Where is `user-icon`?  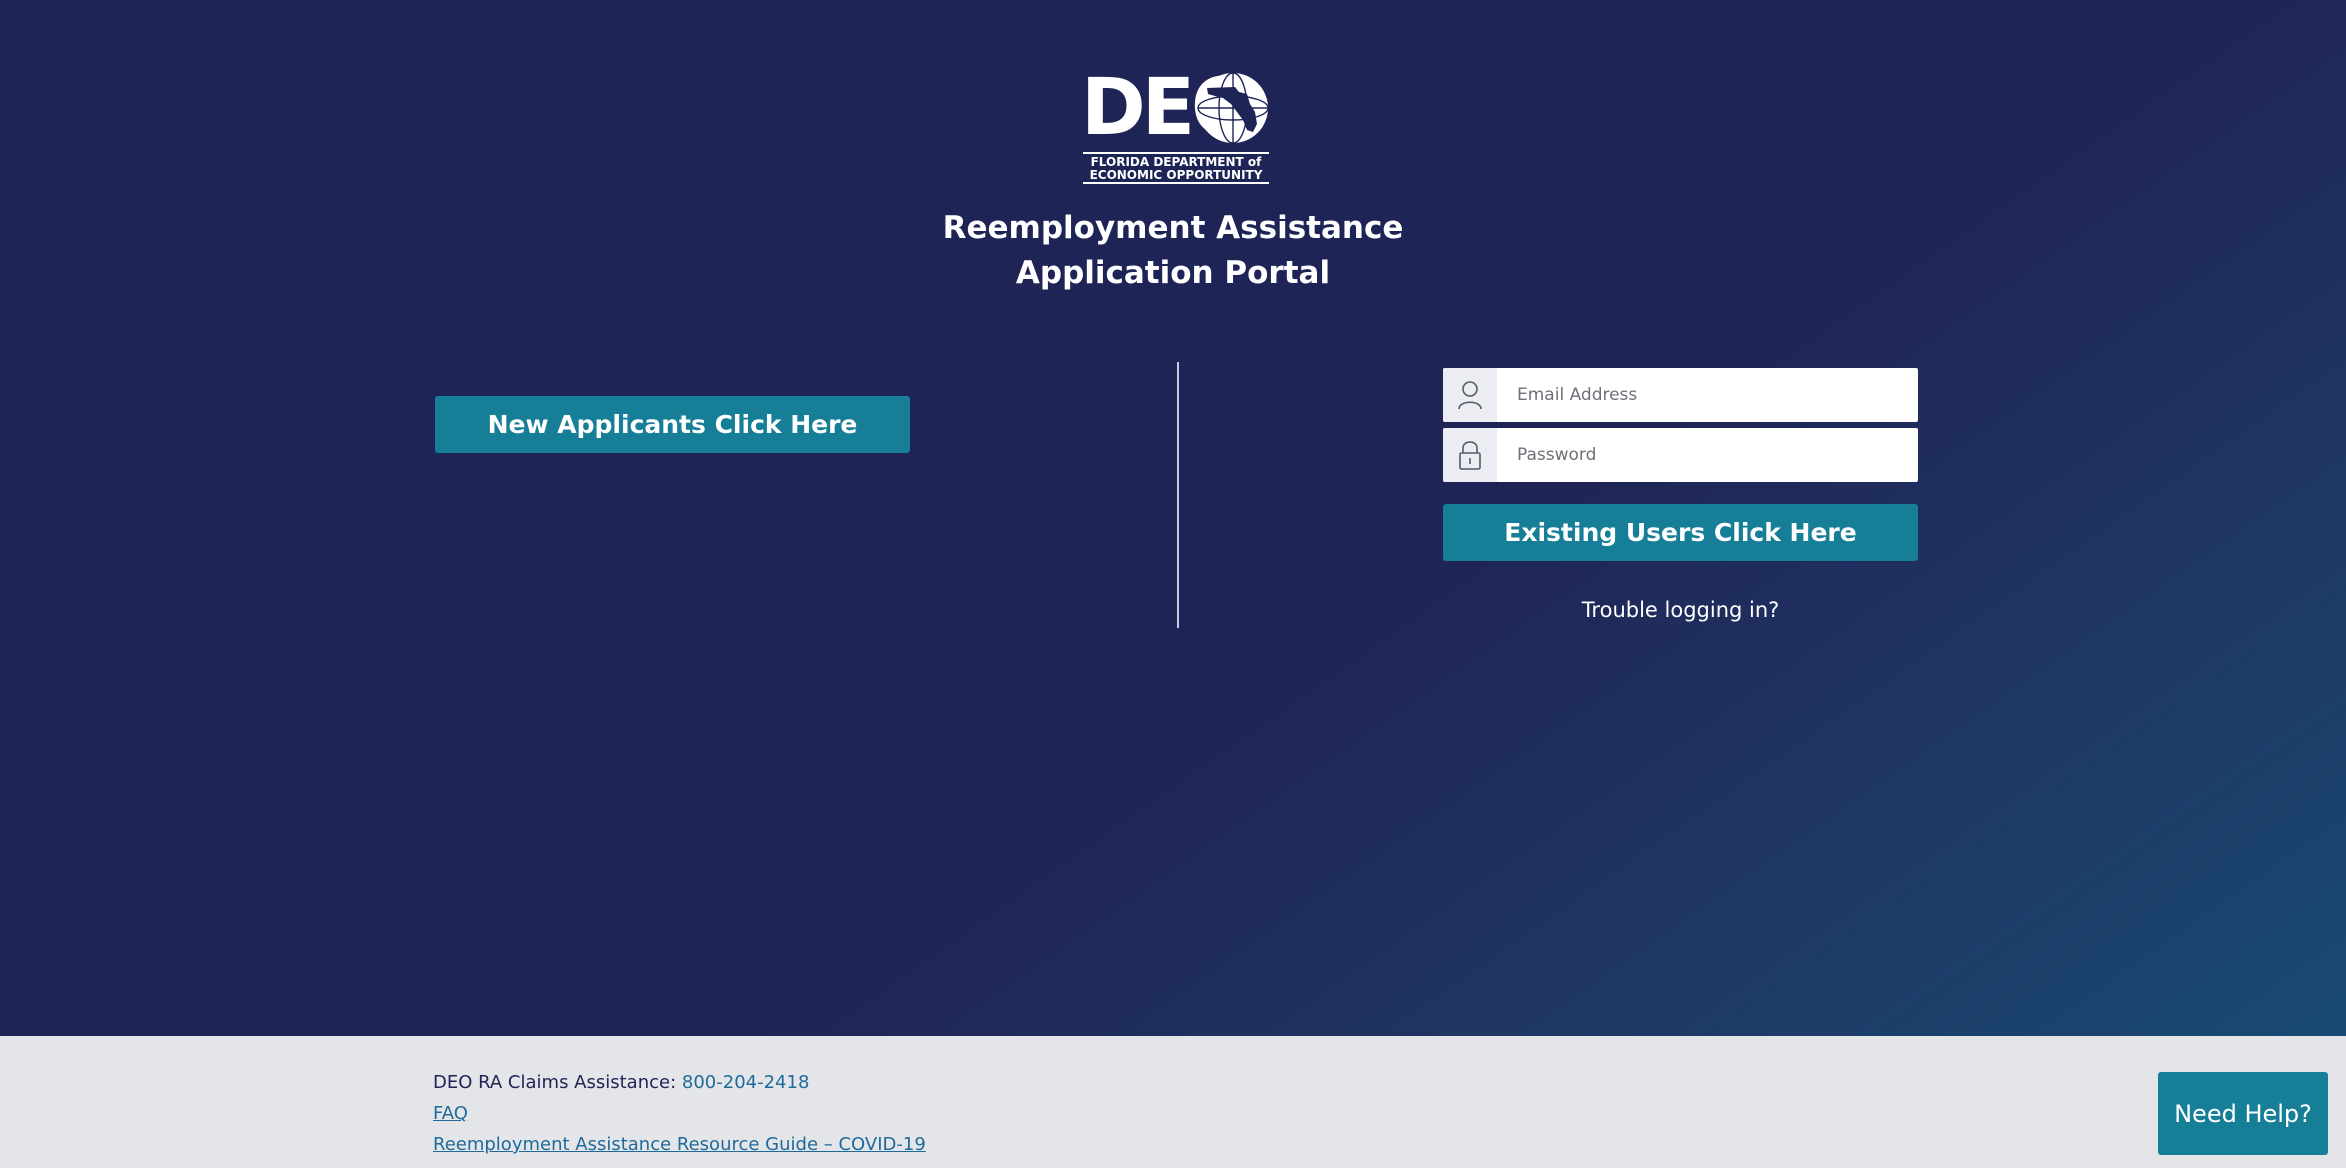 user-icon is located at coordinates (1470, 395).